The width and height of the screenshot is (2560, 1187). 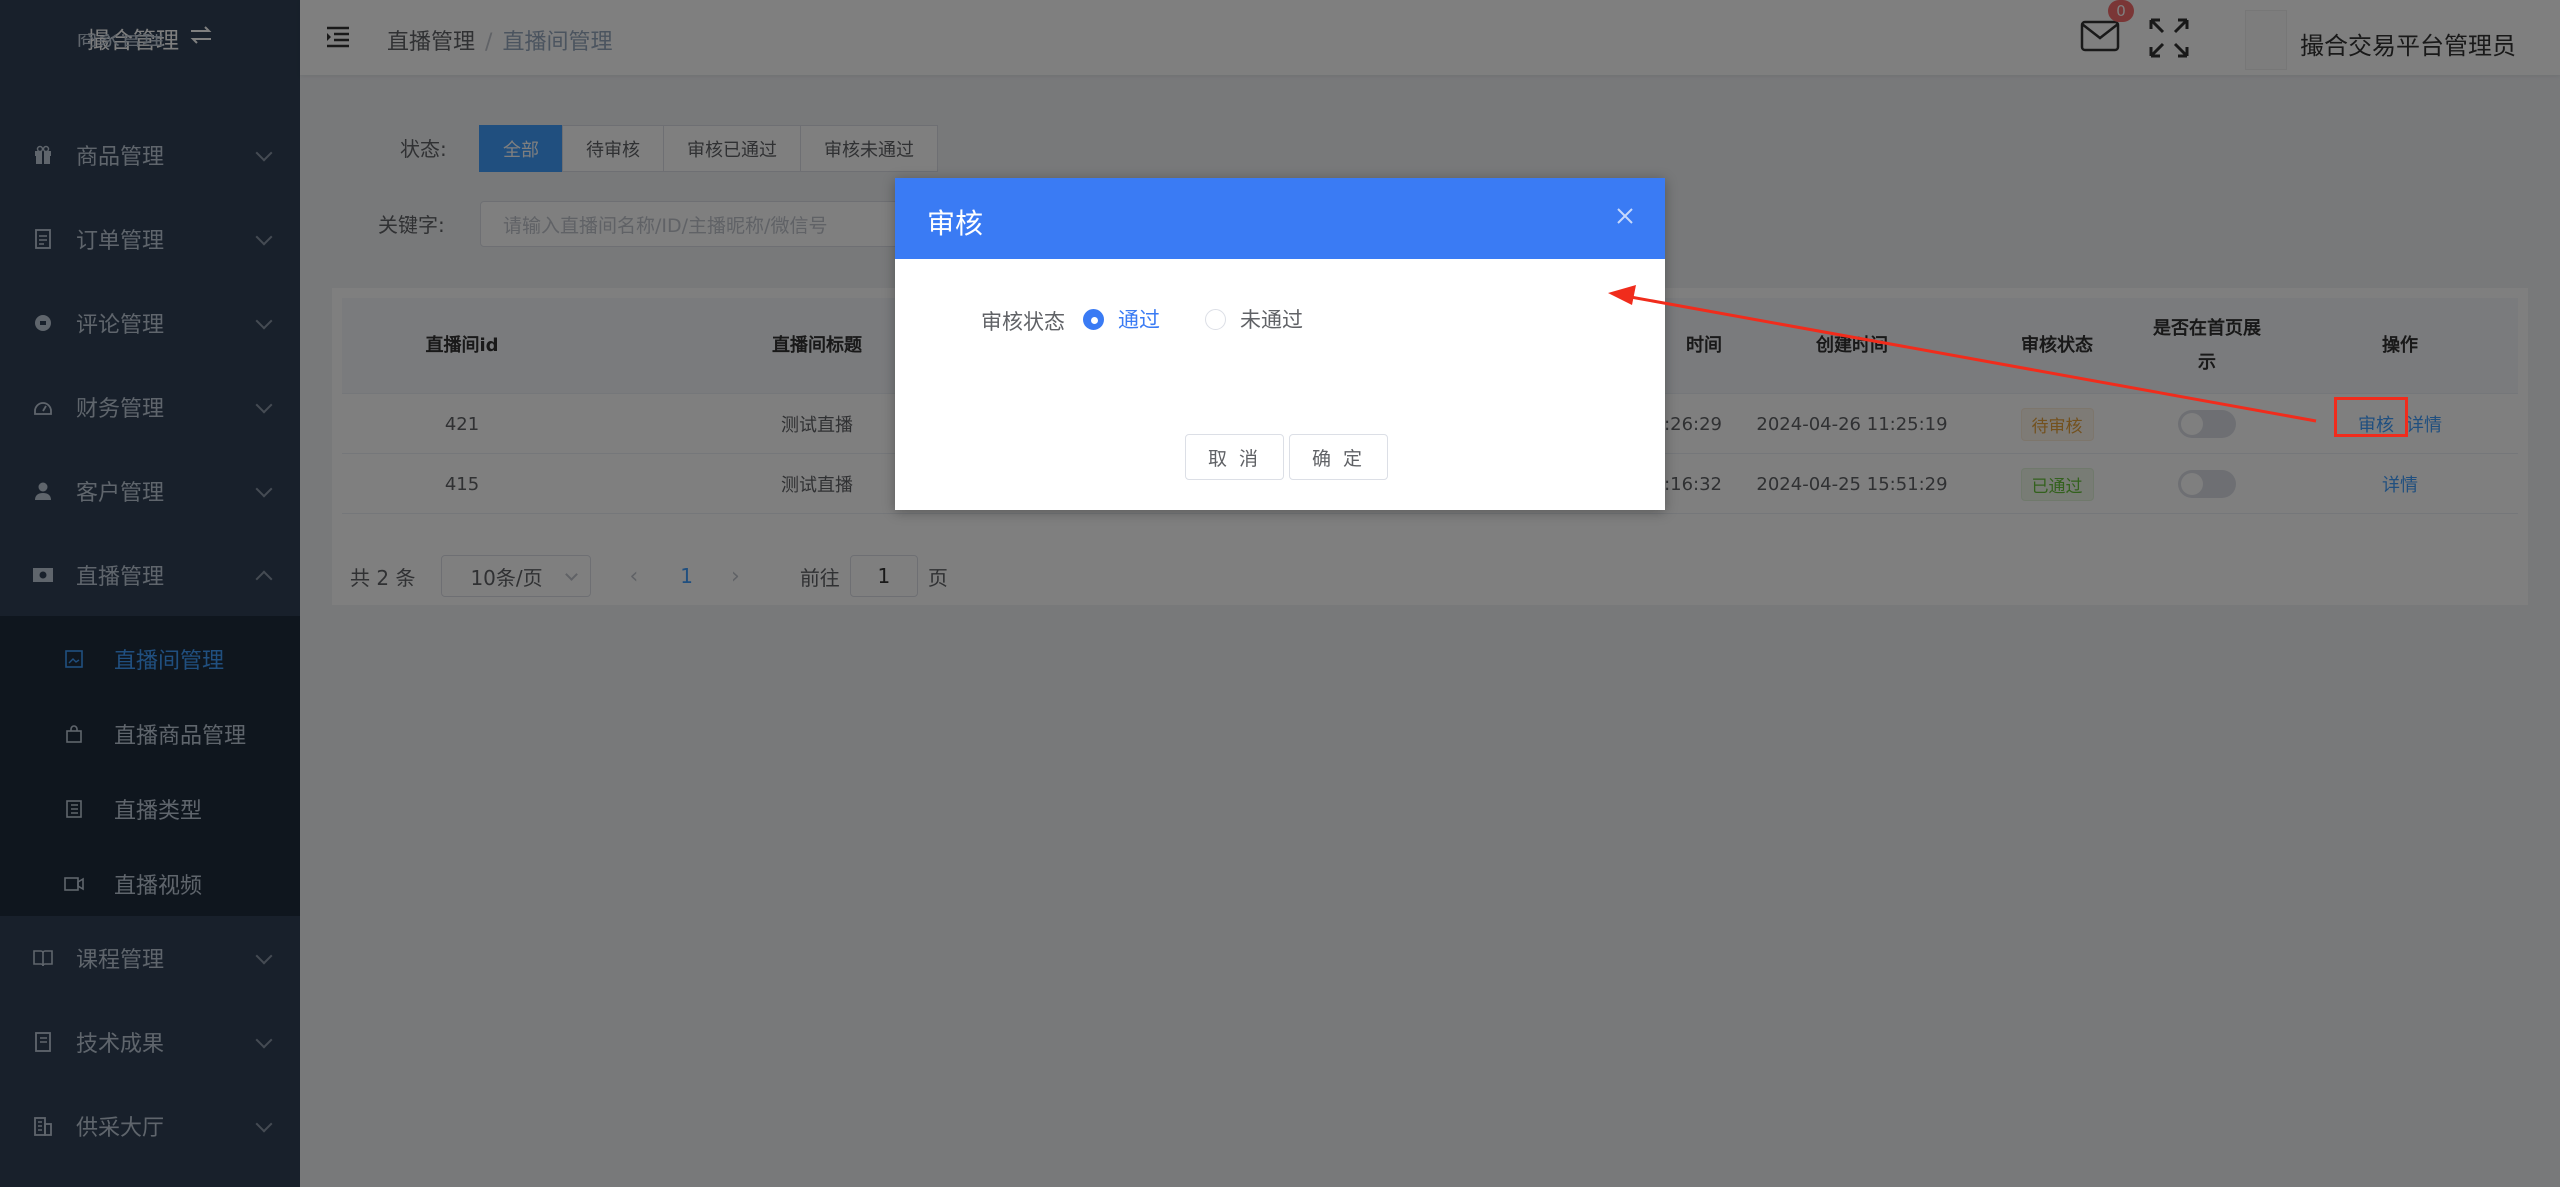 What do you see at coordinates (1139, 320) in the screenshot?
I see `radio-pass-label: 通过` at bounding box center [1139, 320].